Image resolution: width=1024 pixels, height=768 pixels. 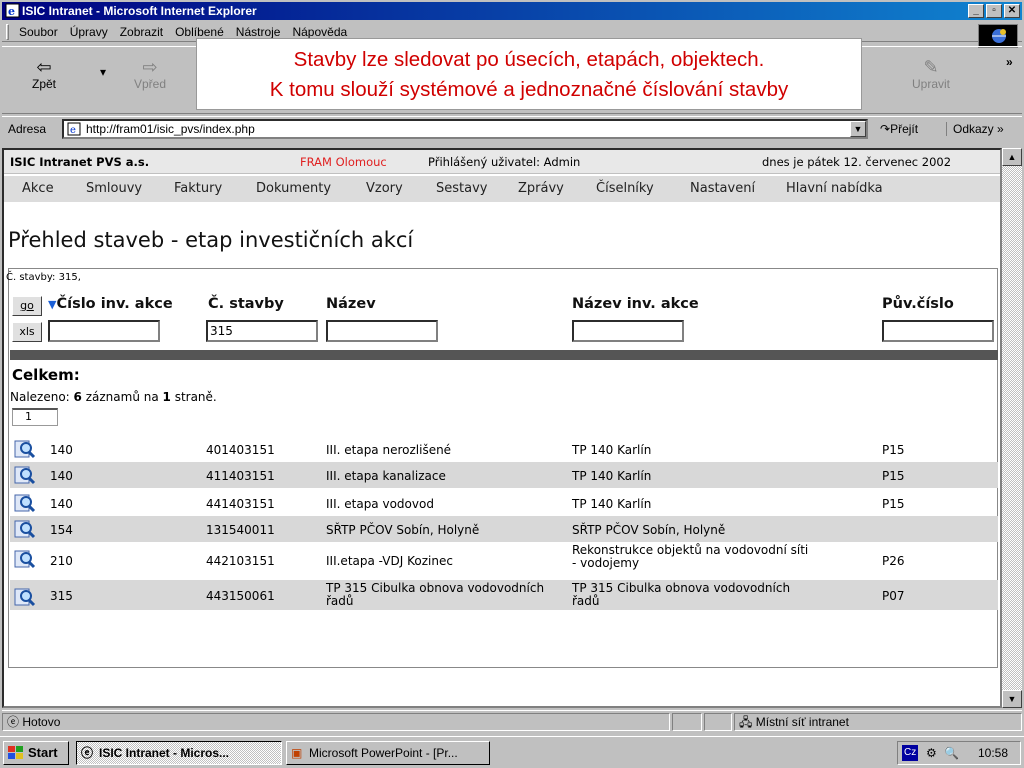 I want to click on cell-inv: 210, so click(x=61, y=561).